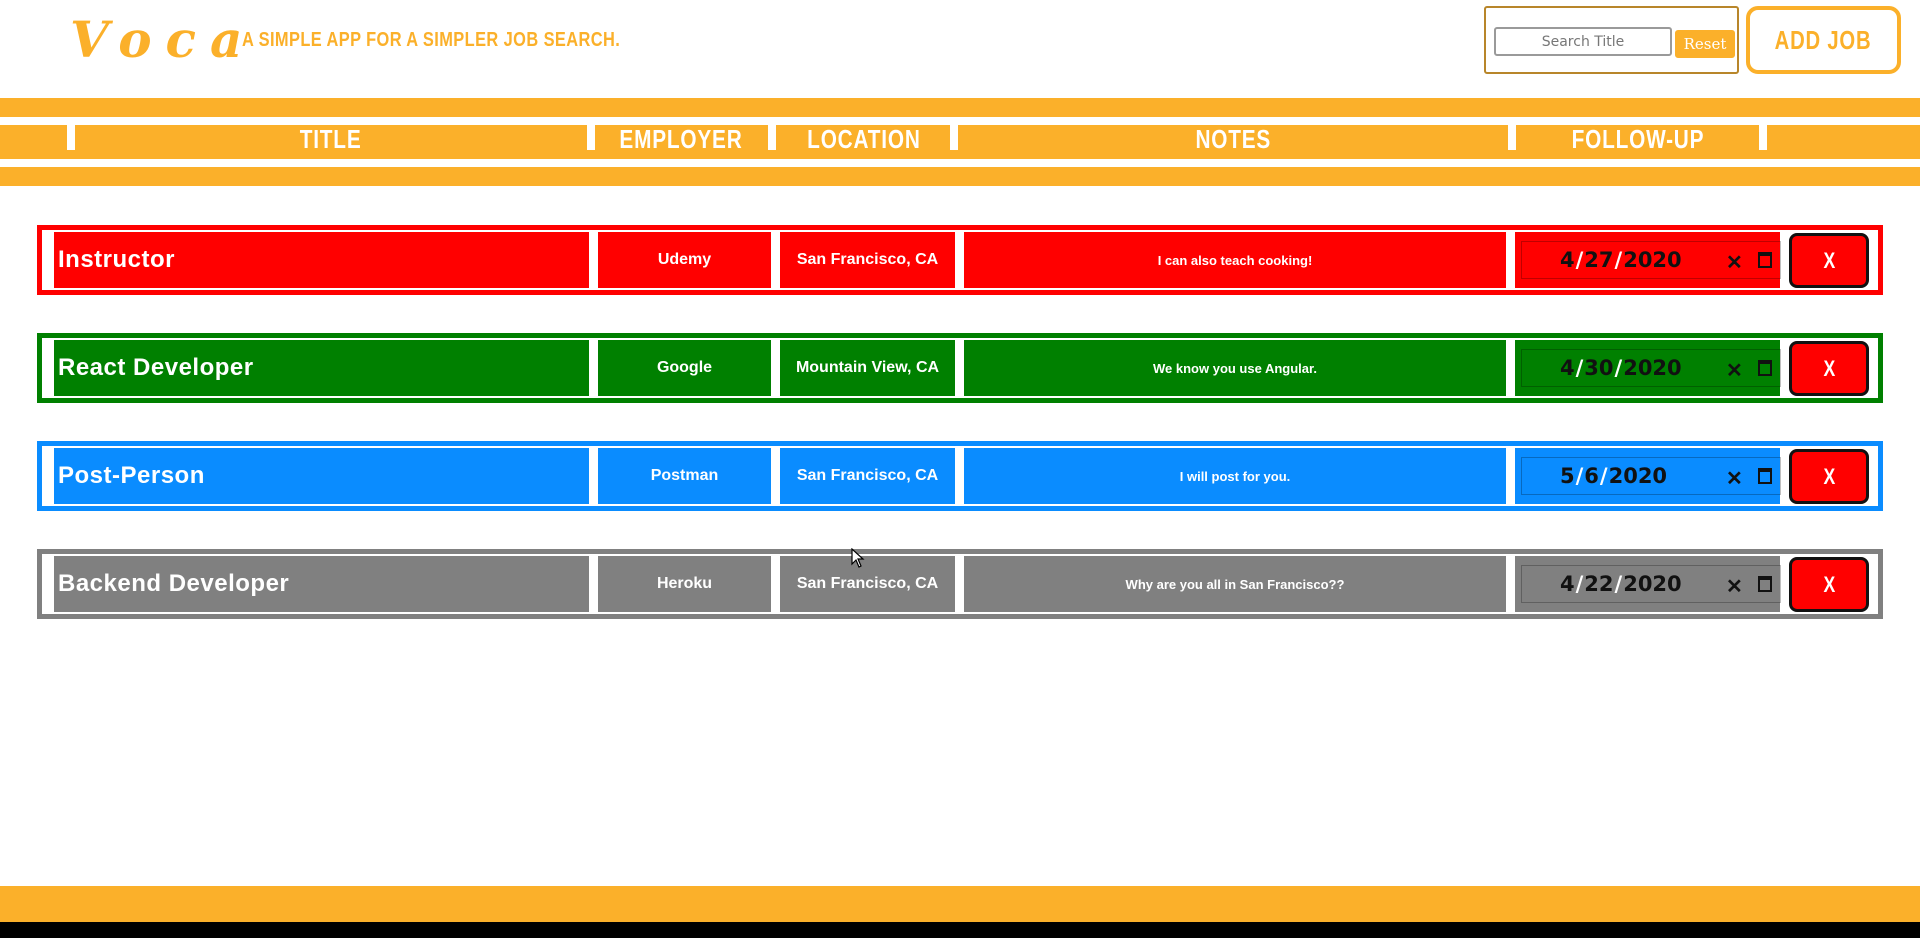  I want to click on column-header-location: LOCATION, so click(864, 139).